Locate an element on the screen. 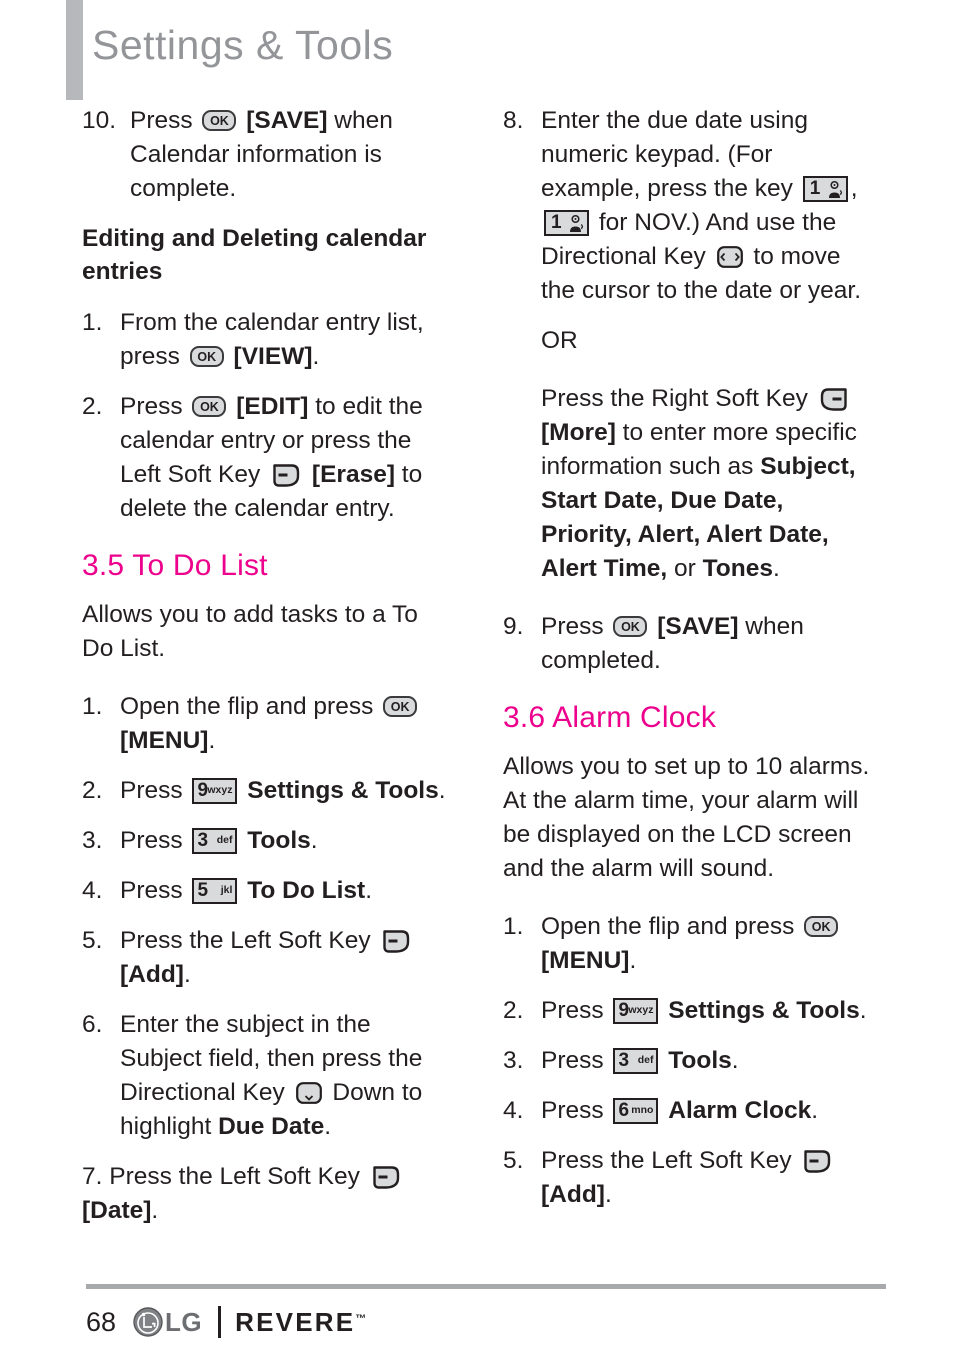 This screenshot has height=1372, width=954. step-text-3: . is located at coordinates (328, 1126).